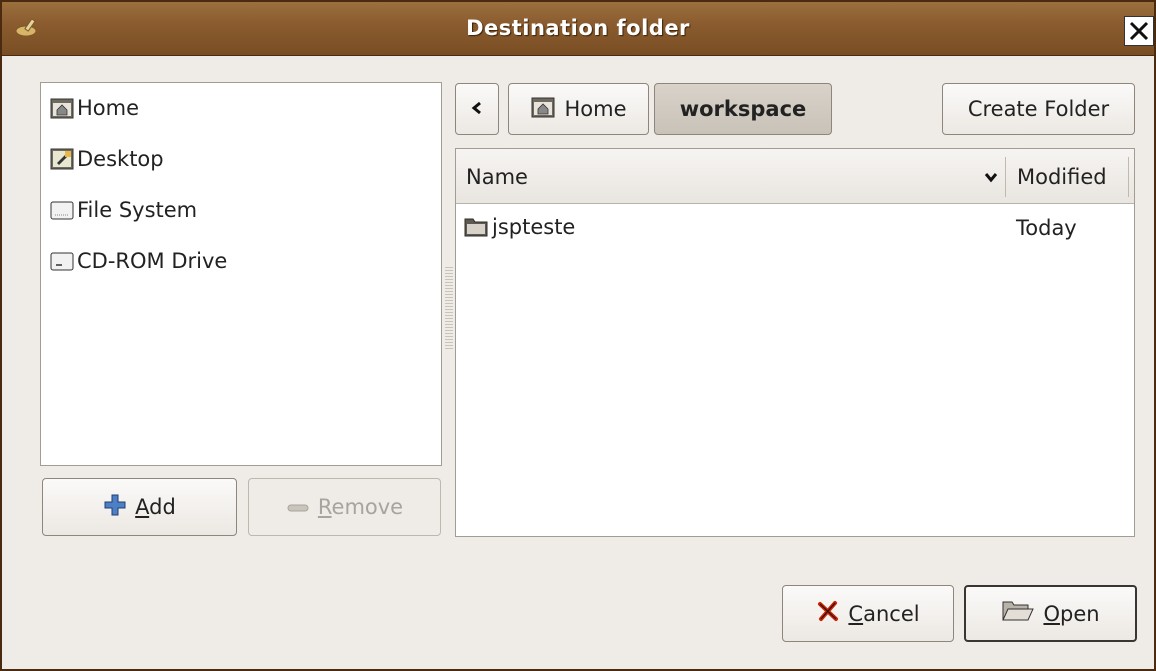 The width and height of the screenshot is (1156, 671). What do you see at coordinates (595, 109) in the screenshot?
I see `path-home-label: Home` at bounding box center [595, 109].